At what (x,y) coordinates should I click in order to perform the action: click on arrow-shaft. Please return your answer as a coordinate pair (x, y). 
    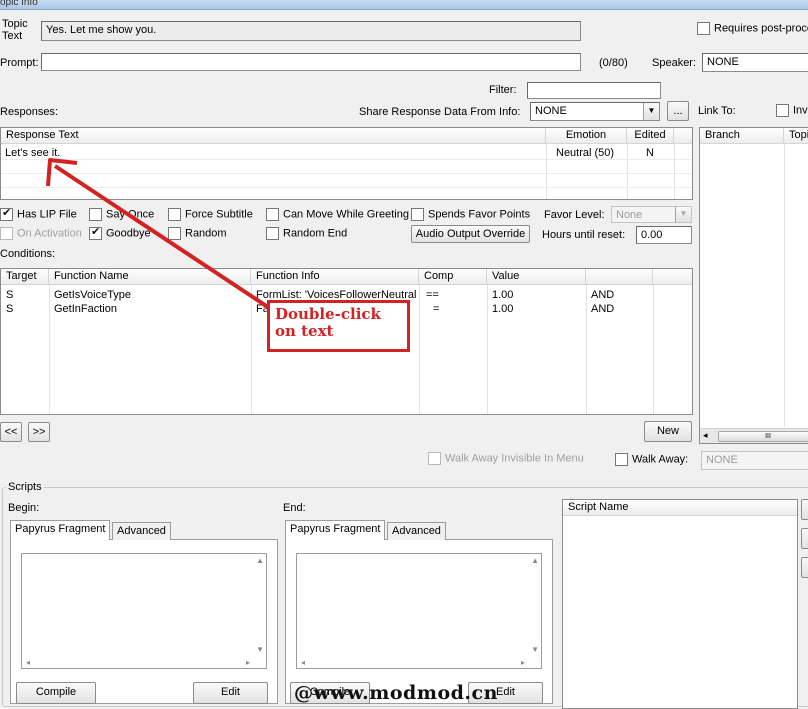
    Looking at the image, I should click on (173, 244).